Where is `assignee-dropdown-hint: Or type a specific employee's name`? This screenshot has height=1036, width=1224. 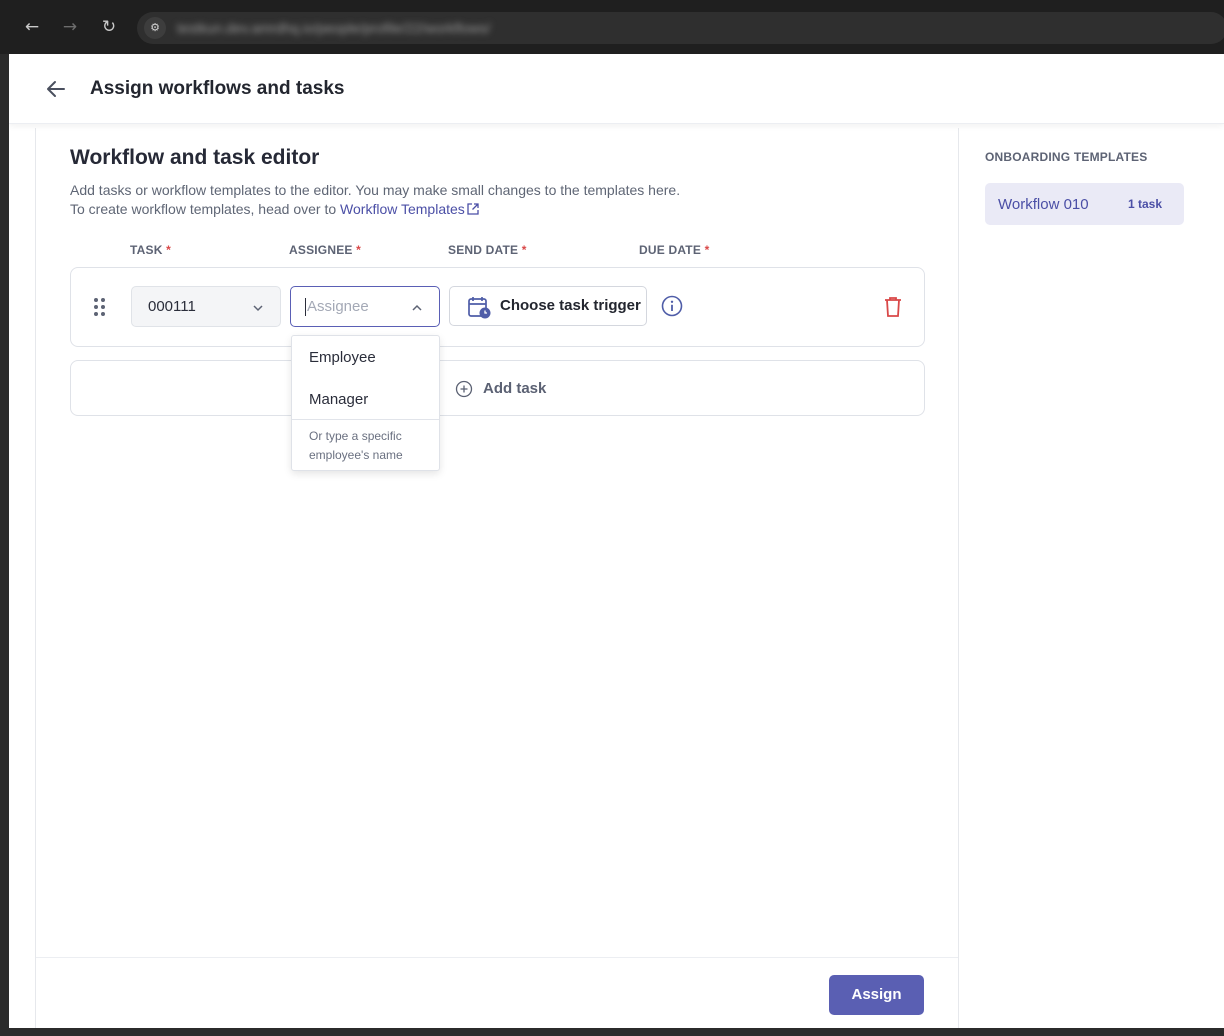 assignee-dropdown-hint: Or type a specific employee's name is located at coordinates (356, 445).